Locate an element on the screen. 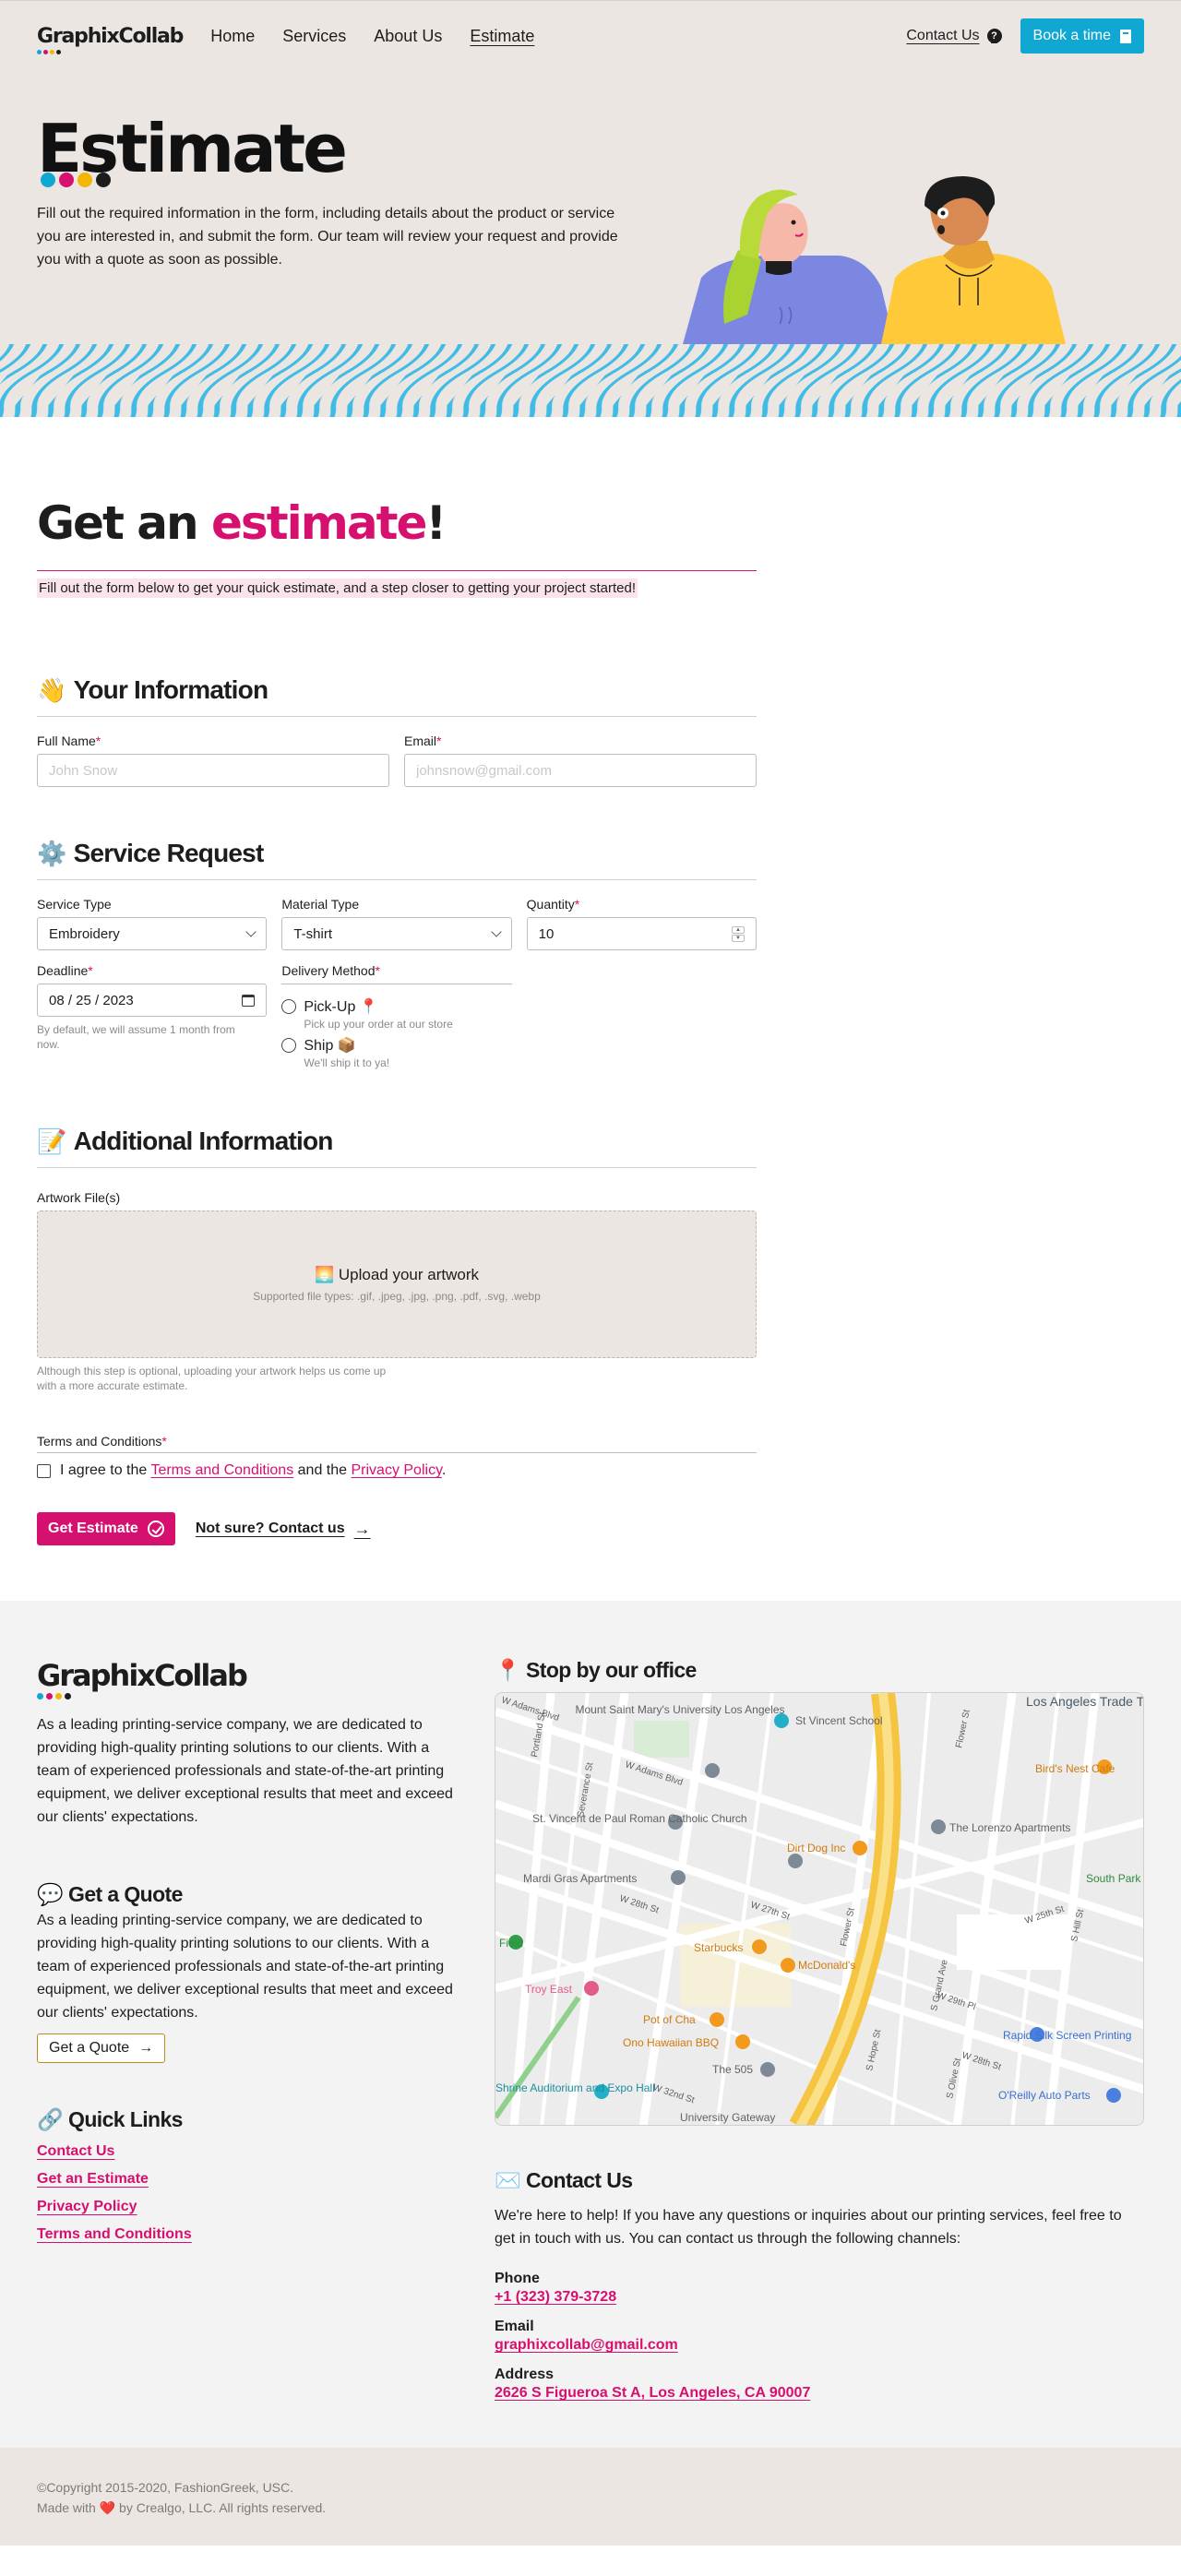 This screenshot has width=1181, height=2576. stepper-arrows-icon: ▲ ▼ is located at coordinates (738, 933).